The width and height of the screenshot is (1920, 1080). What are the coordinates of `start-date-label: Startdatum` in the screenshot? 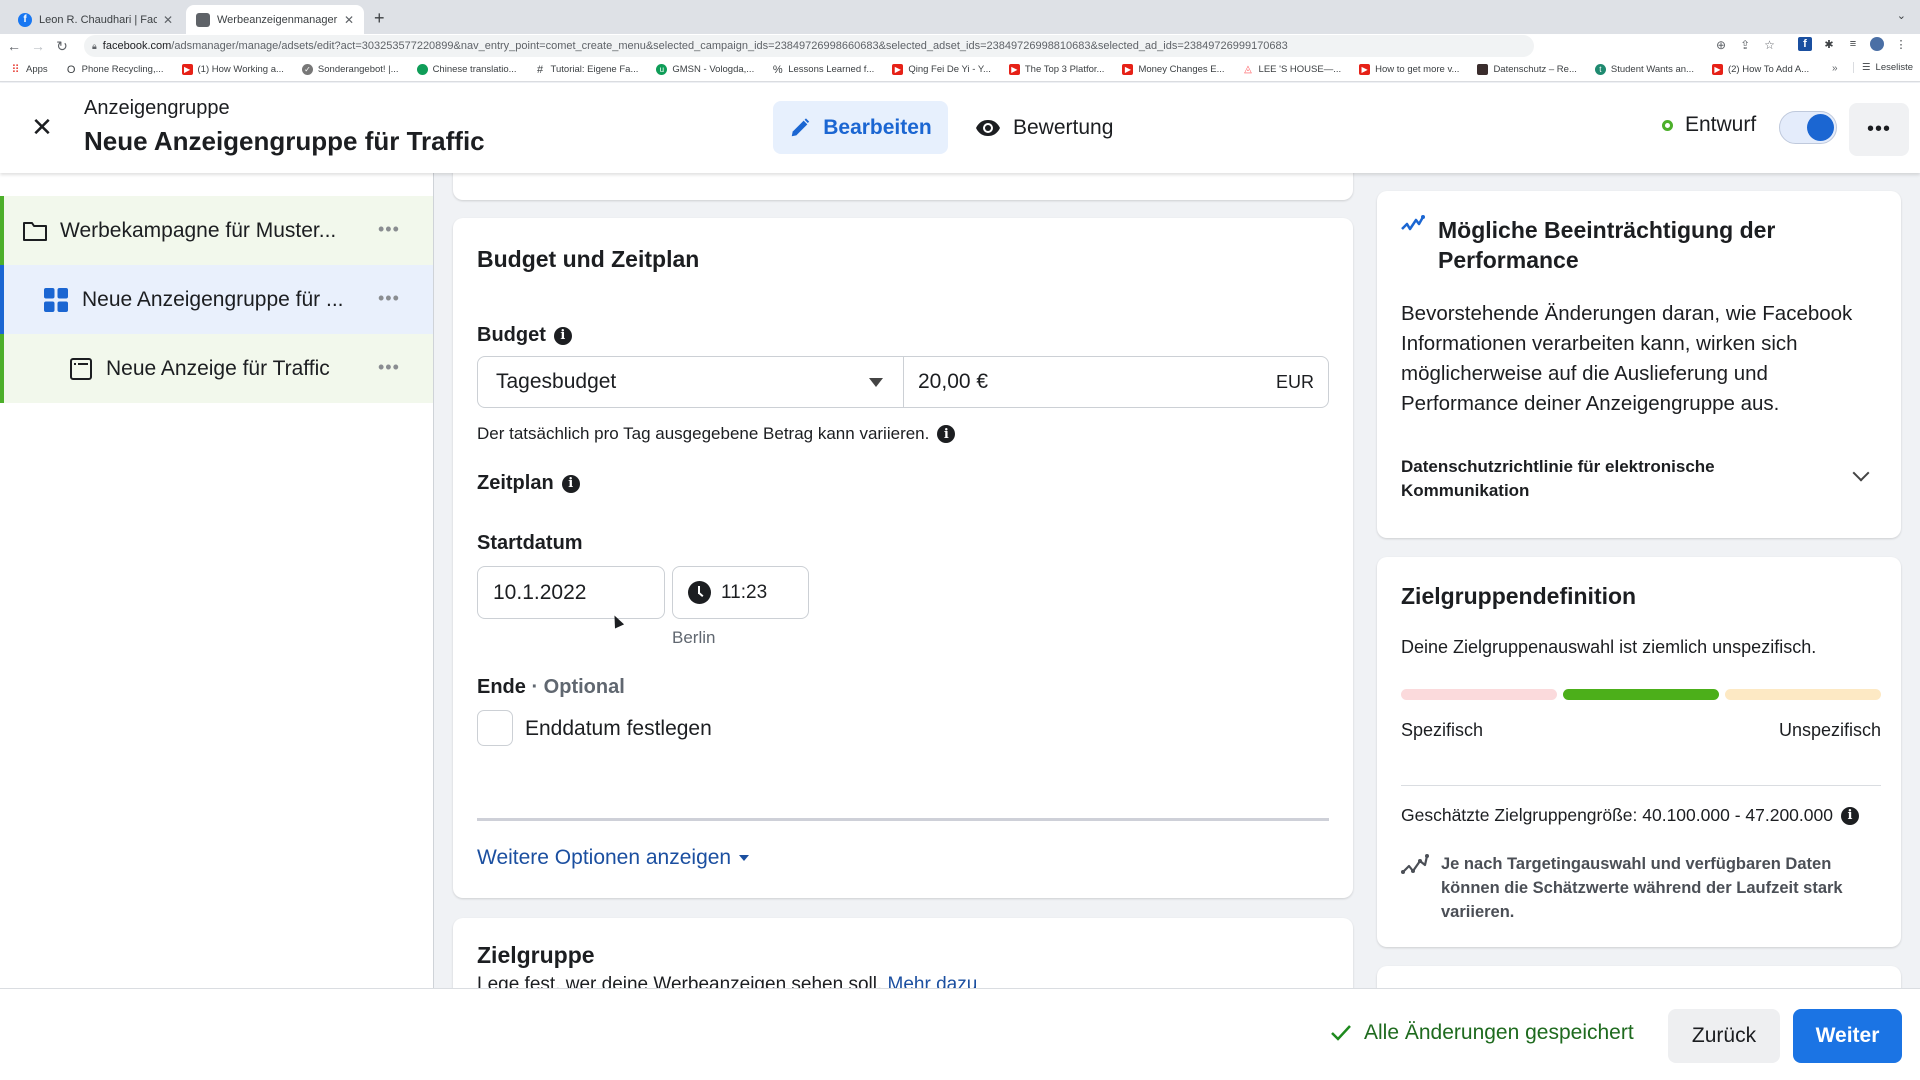 It's located at (530, 543).